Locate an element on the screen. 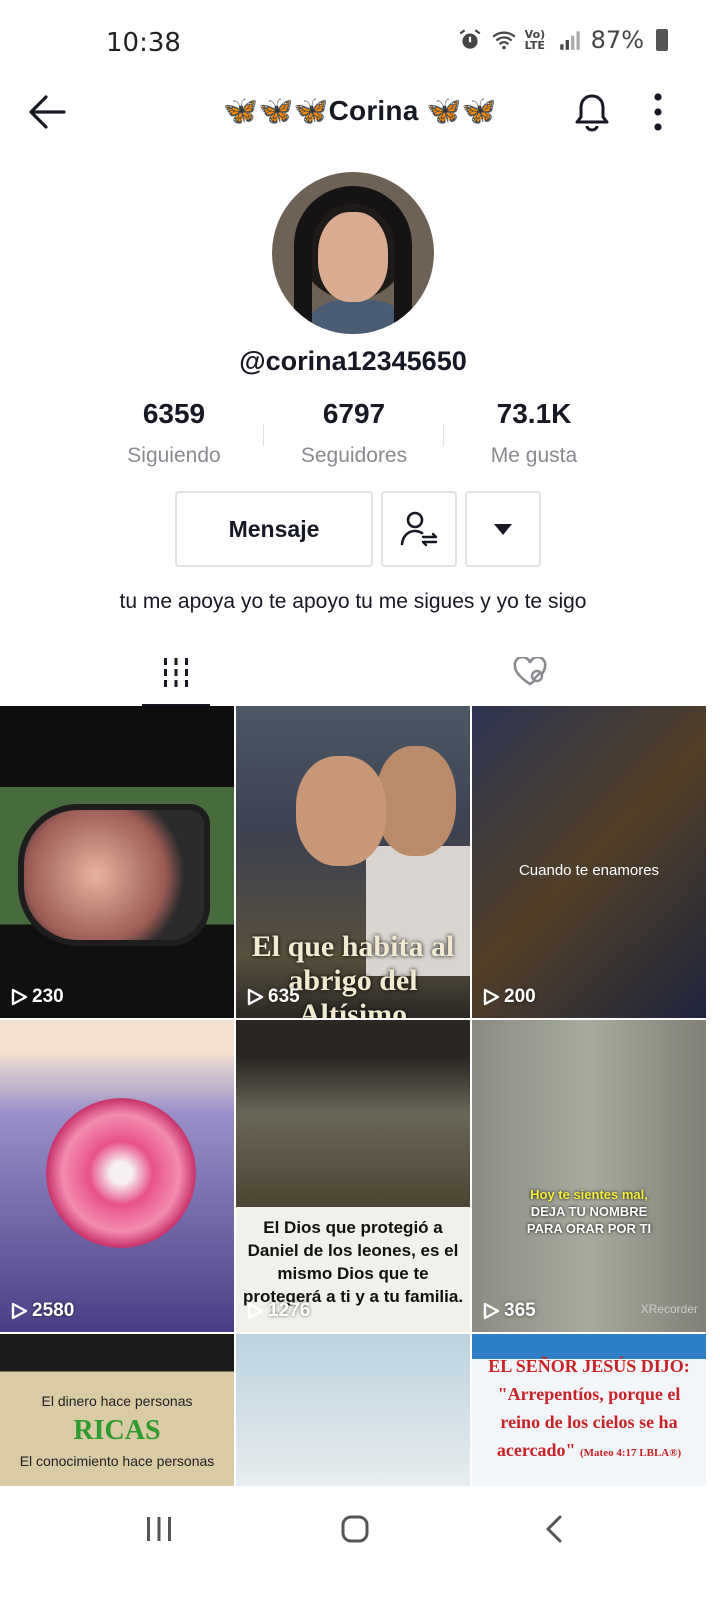 The height and width of the screenshot is (1600, 720). alarm-icon is located at coordinates (470, 39).